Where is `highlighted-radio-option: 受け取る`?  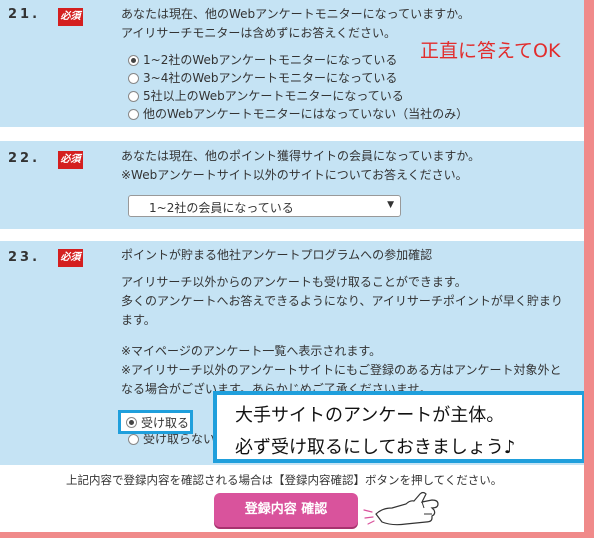
highlighted-radio-option: 受け取る is located at coordinates (155, 422).